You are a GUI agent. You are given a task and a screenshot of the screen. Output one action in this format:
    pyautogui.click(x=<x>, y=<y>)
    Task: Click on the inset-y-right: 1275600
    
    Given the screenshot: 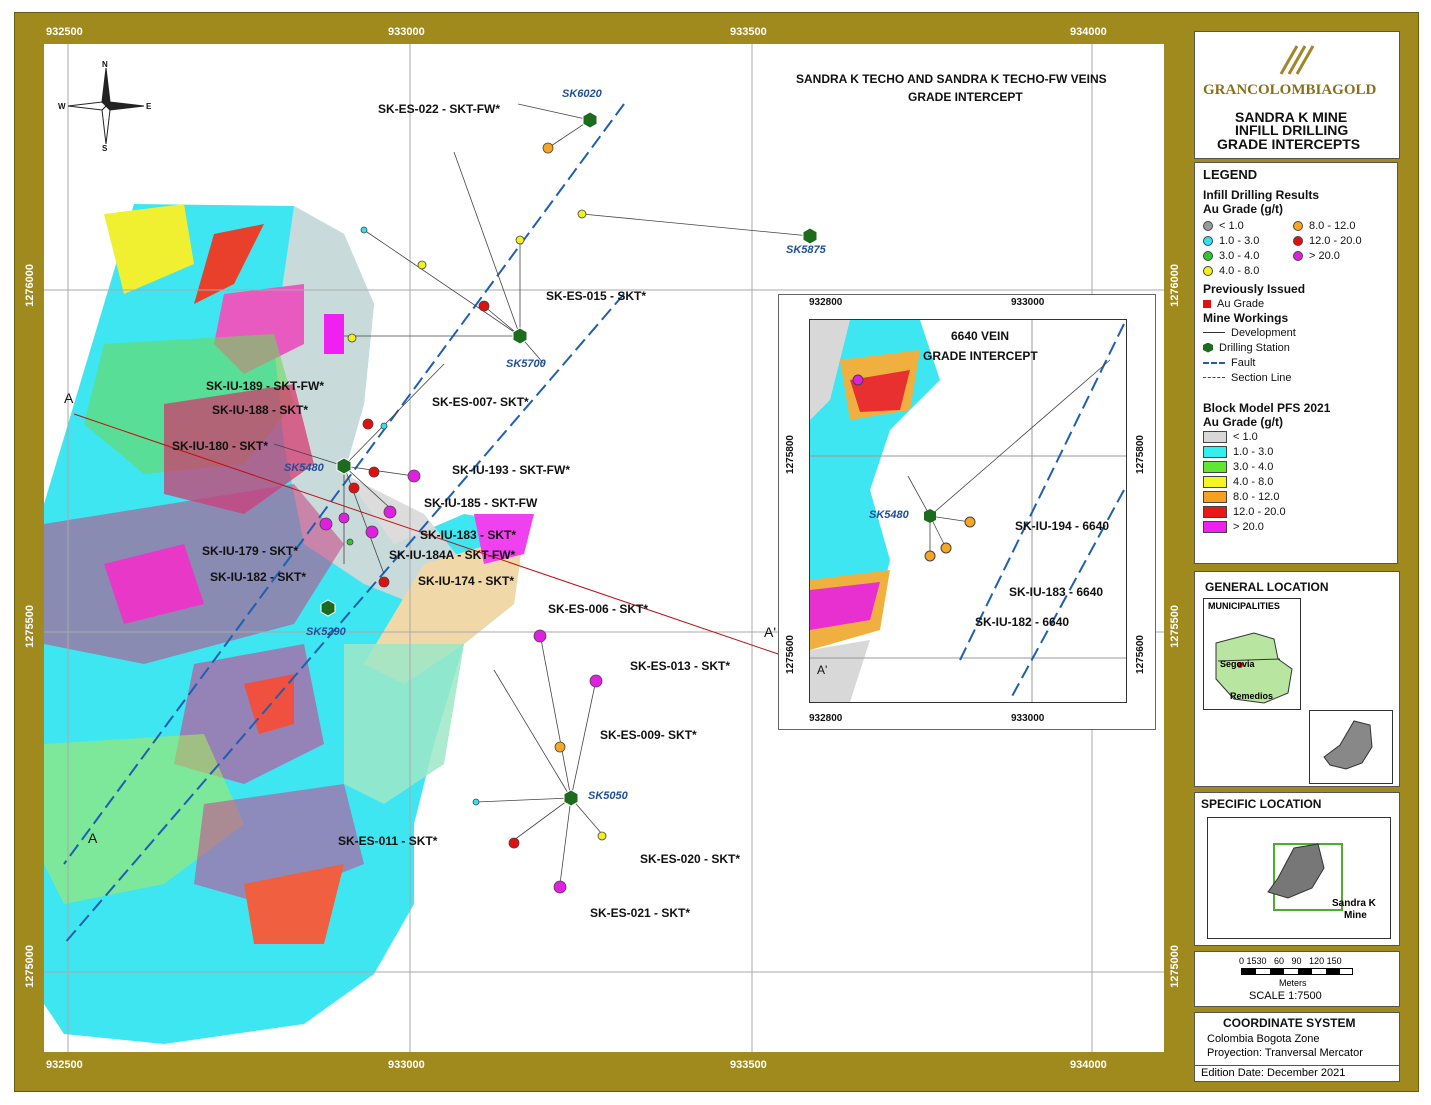 What is the action you would take?
    pyautogui.click(x=1140, y=654)
    